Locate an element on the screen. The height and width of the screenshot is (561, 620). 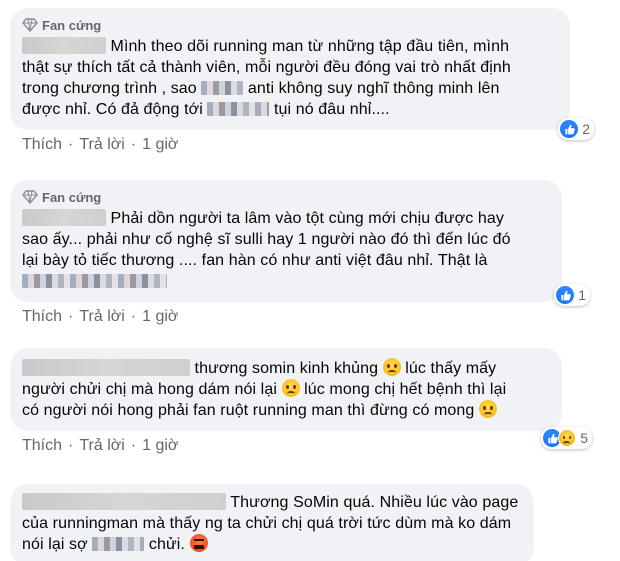
reaction-summary: 2 is located at coordinates (576, 129).